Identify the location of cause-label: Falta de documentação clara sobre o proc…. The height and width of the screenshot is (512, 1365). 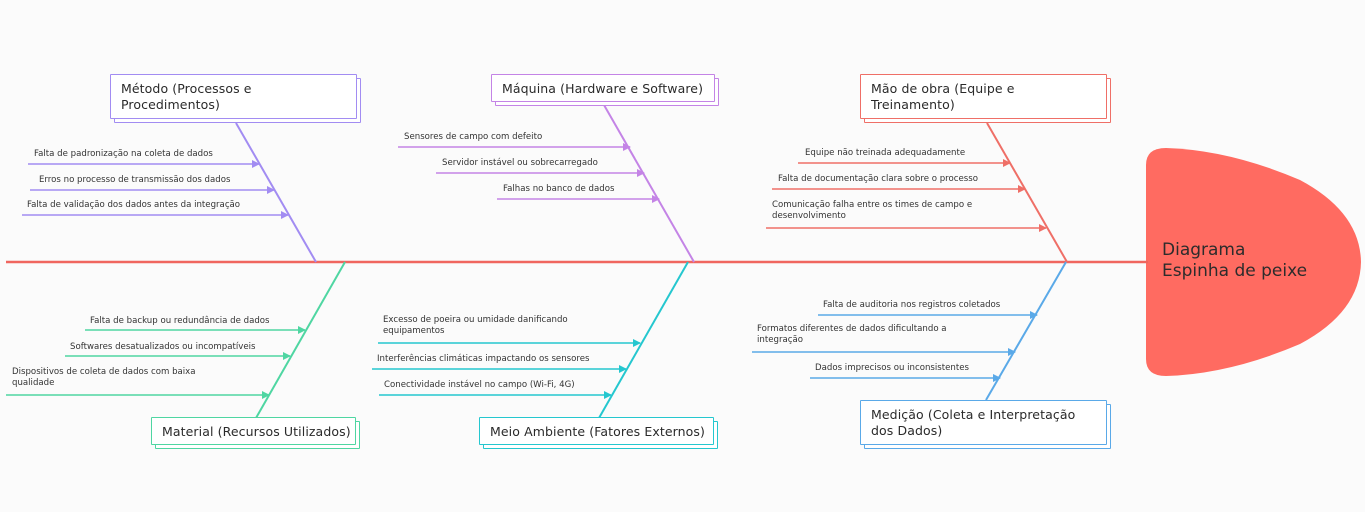
(878, 179).